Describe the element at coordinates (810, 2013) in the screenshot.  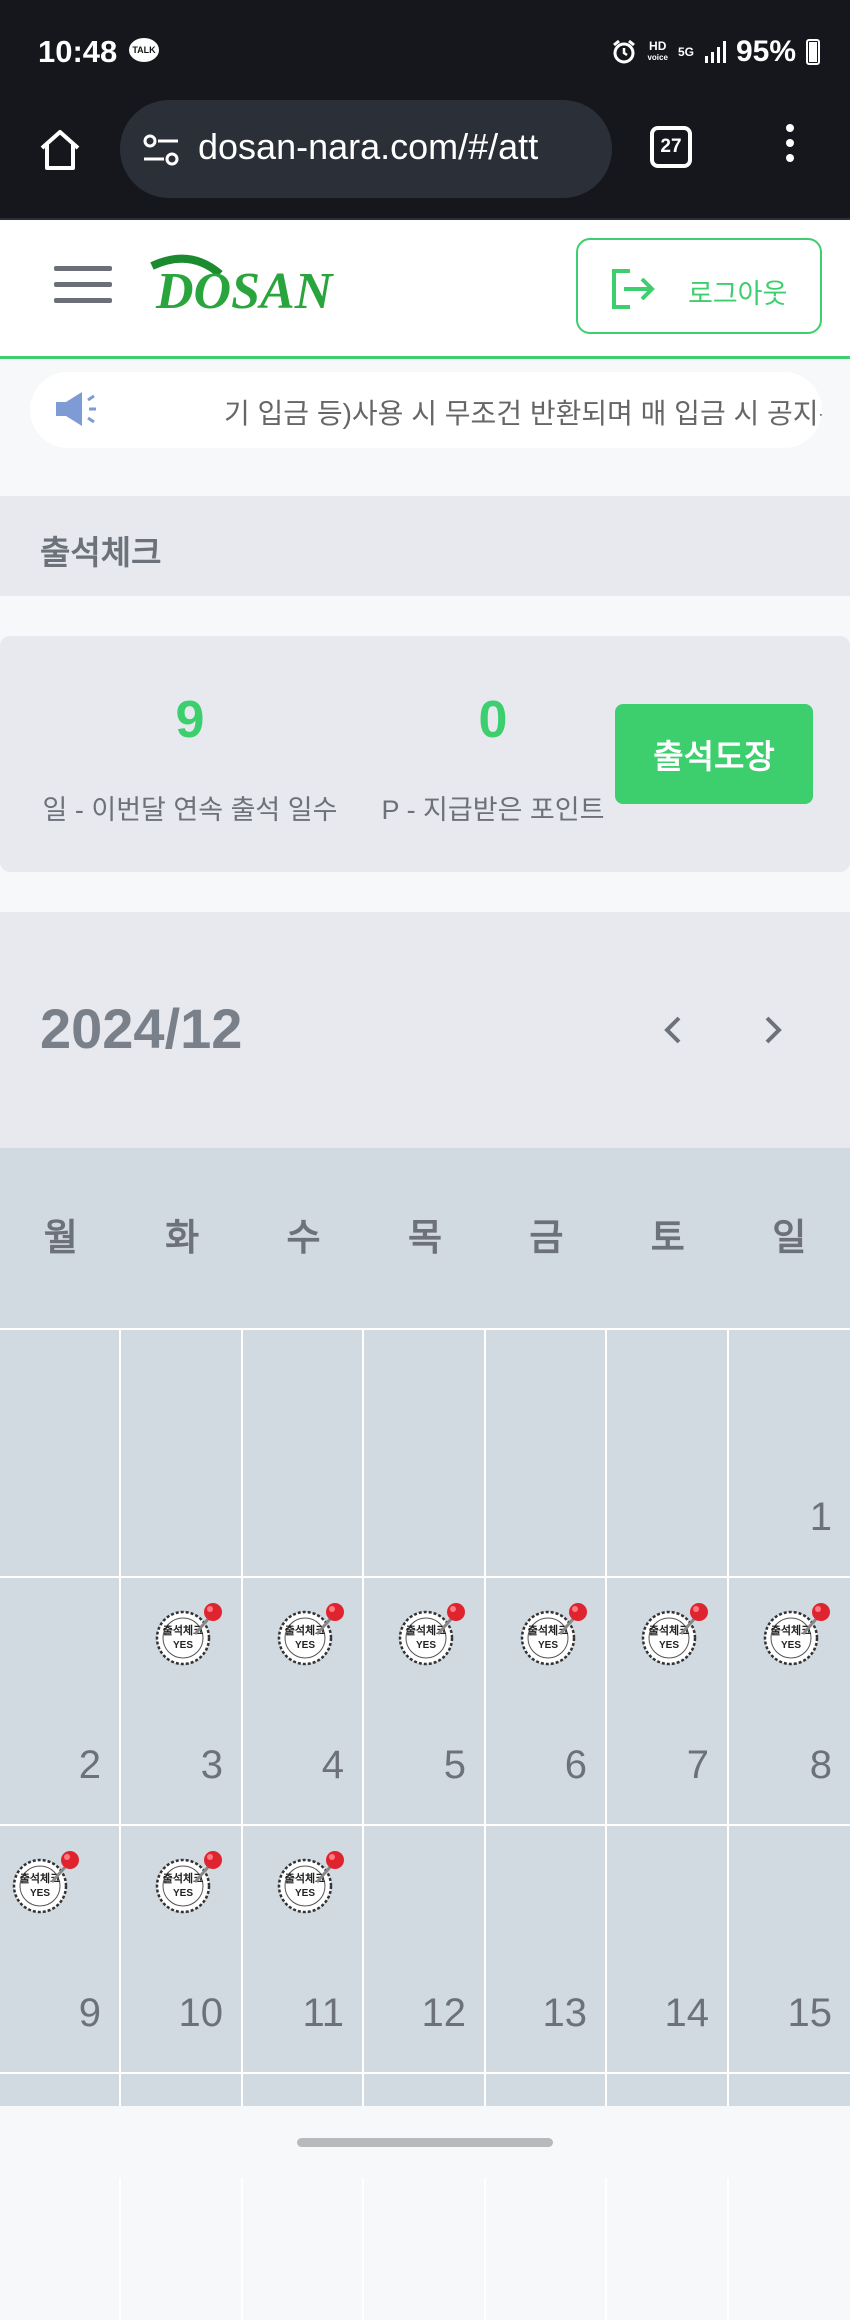
I see `calendar-day-number: 15` at that location.